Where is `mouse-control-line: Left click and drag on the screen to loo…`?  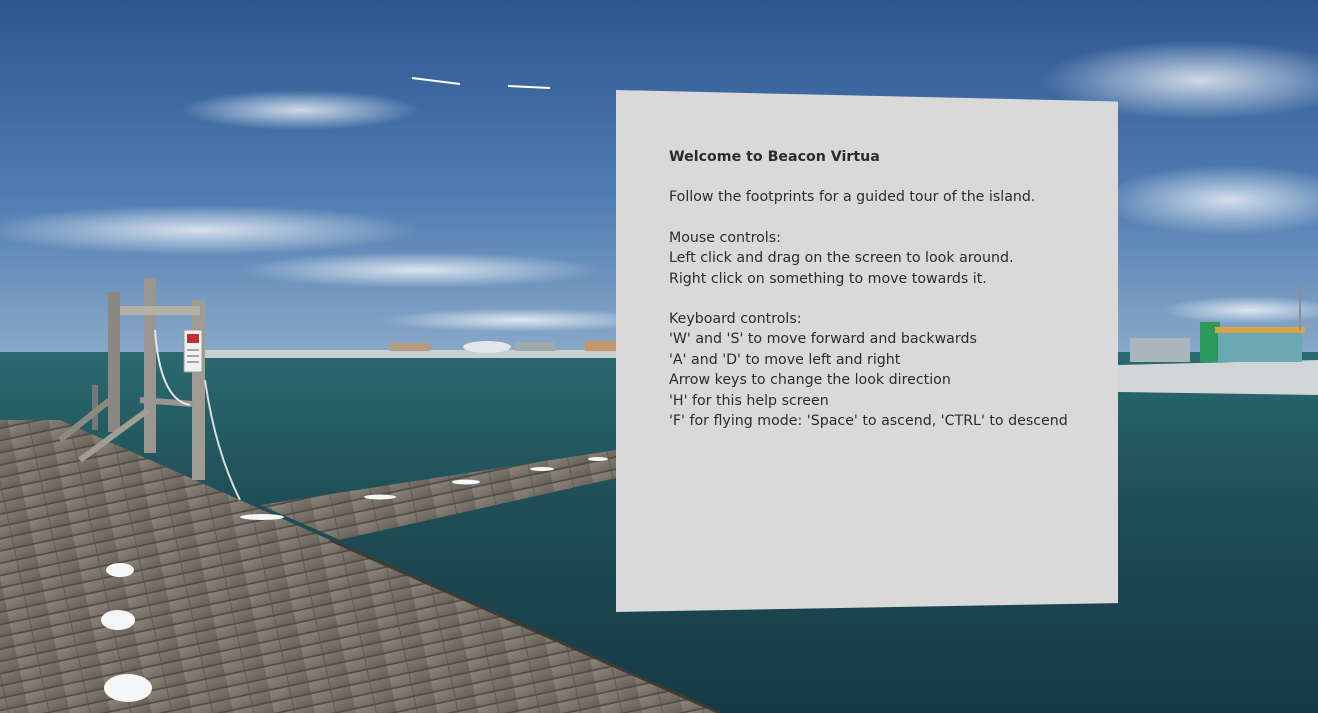 mouse-control-line: Left click and drag on the screen to loo… is located at coordinates (841, 258).